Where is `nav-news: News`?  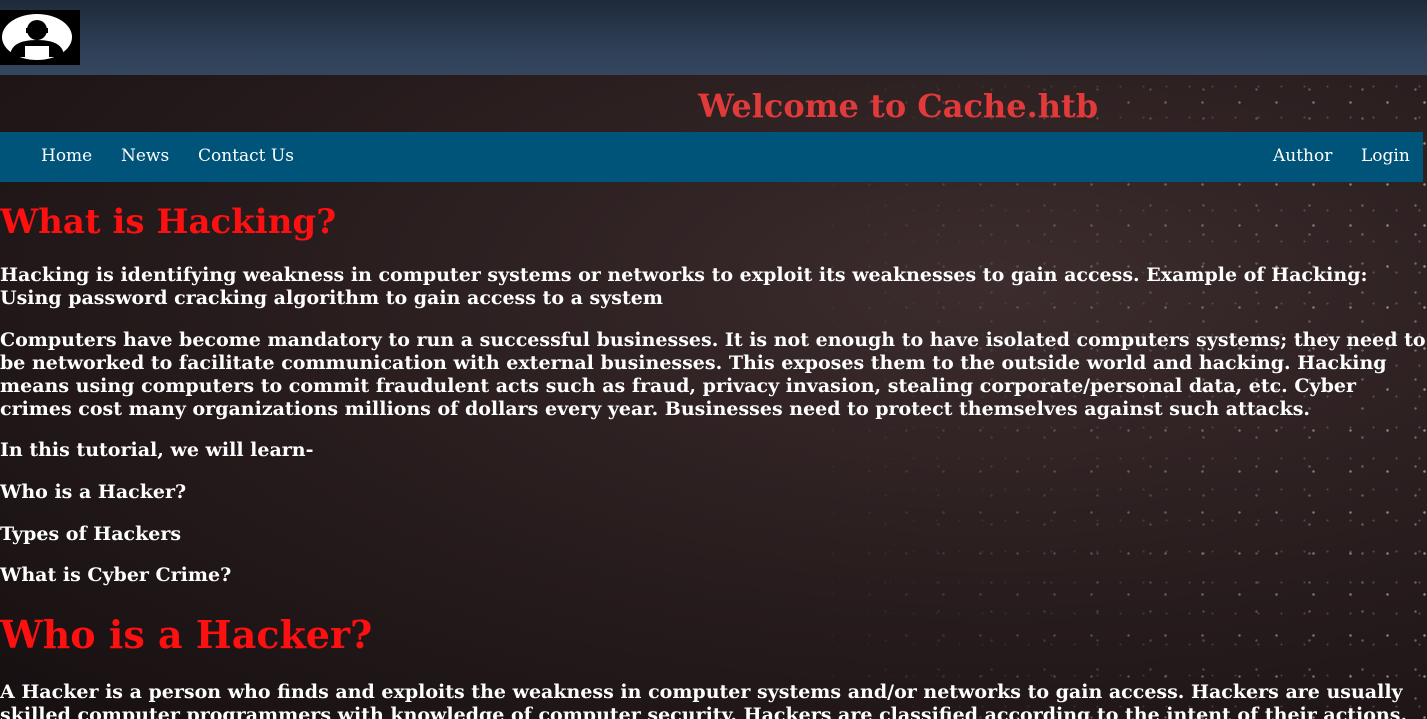
nav-news: News is located at coordinates (145, 156).